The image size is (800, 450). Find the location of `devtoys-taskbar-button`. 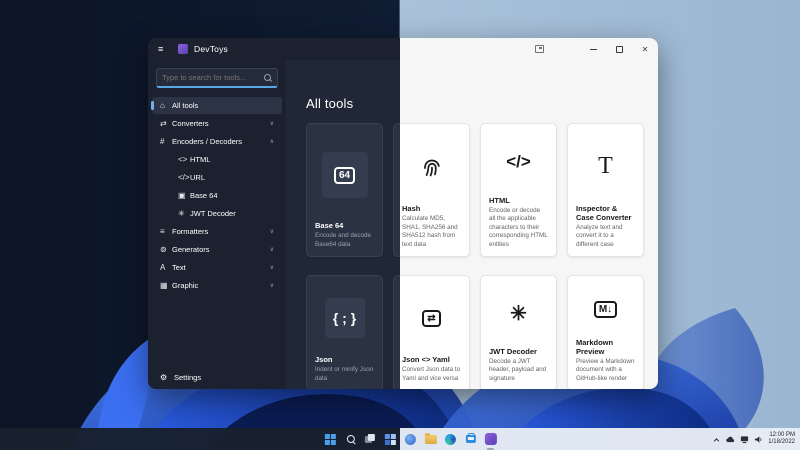

devtoys-taskbar-button is located at coordinates (490, 441).